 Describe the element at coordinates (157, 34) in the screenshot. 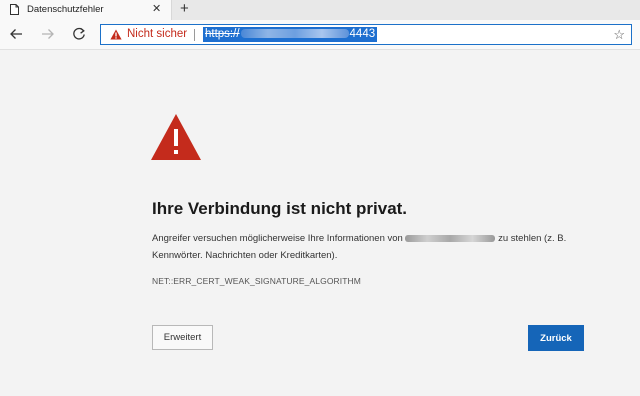

I see `security-status-label: Nicht sicher` at that location.